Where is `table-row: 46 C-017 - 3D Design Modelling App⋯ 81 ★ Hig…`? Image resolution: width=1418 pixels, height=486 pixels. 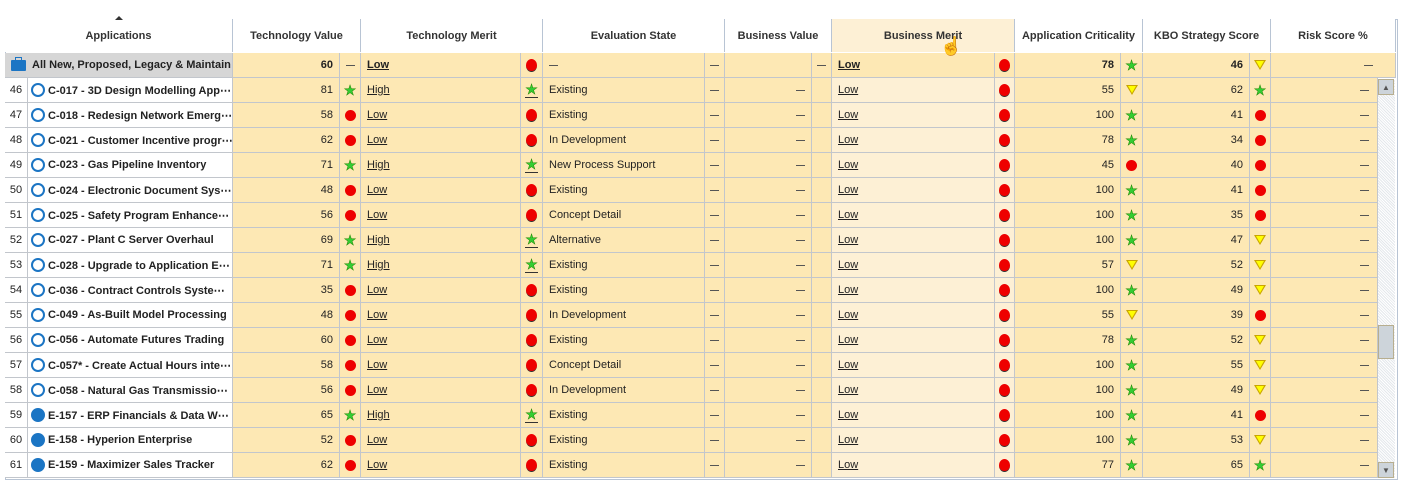 table-row: 46 C-017 - 3D Design Modelling App⋯ 81 ★ Hig… is located at coordinates (691, 90).